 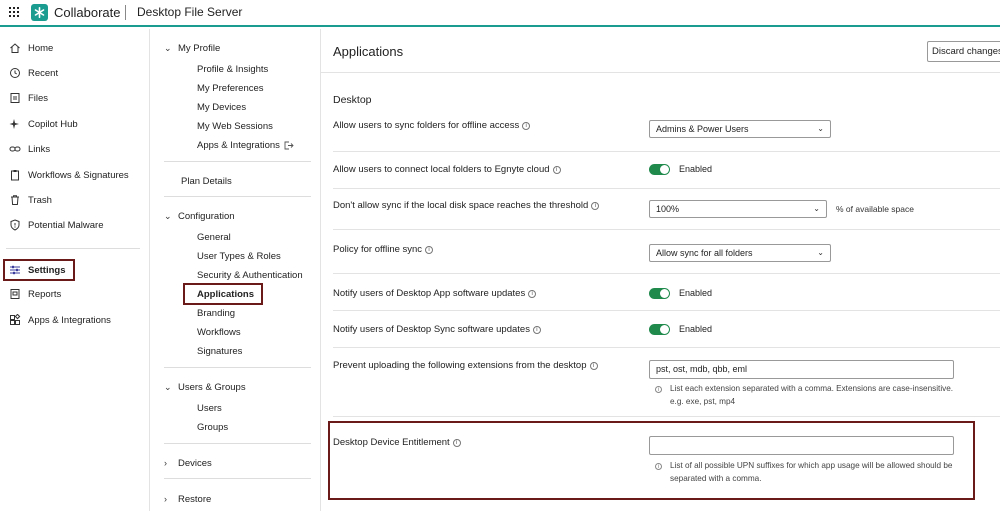 I want to click on disk-threshold-select: 100% ⌄, so click(x=738, y=209).